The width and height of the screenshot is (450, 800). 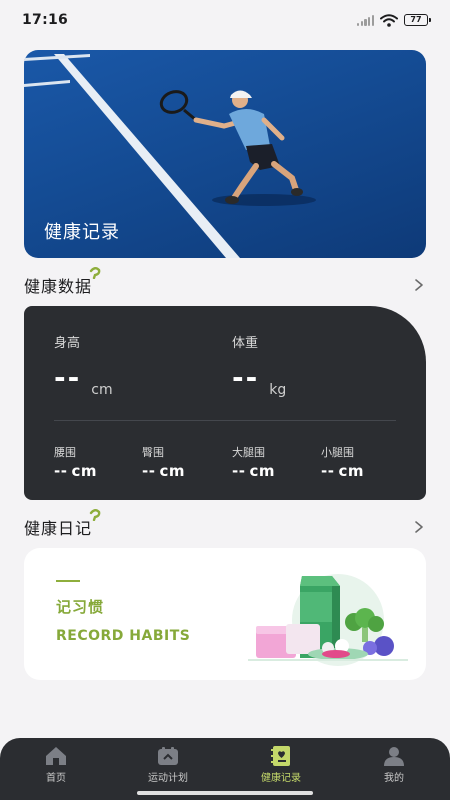 I want to click on tab-label: 我的, so click(x=394, y=778).